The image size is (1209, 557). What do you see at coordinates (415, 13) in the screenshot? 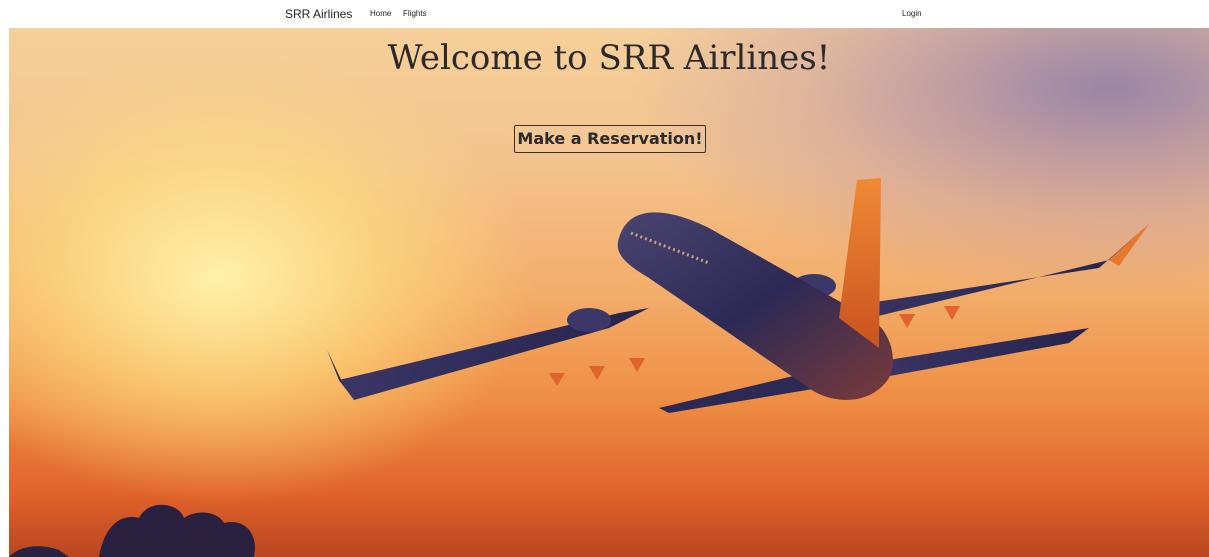
I see `nav-flights-link: Flights` at bounding box center [415, 13].